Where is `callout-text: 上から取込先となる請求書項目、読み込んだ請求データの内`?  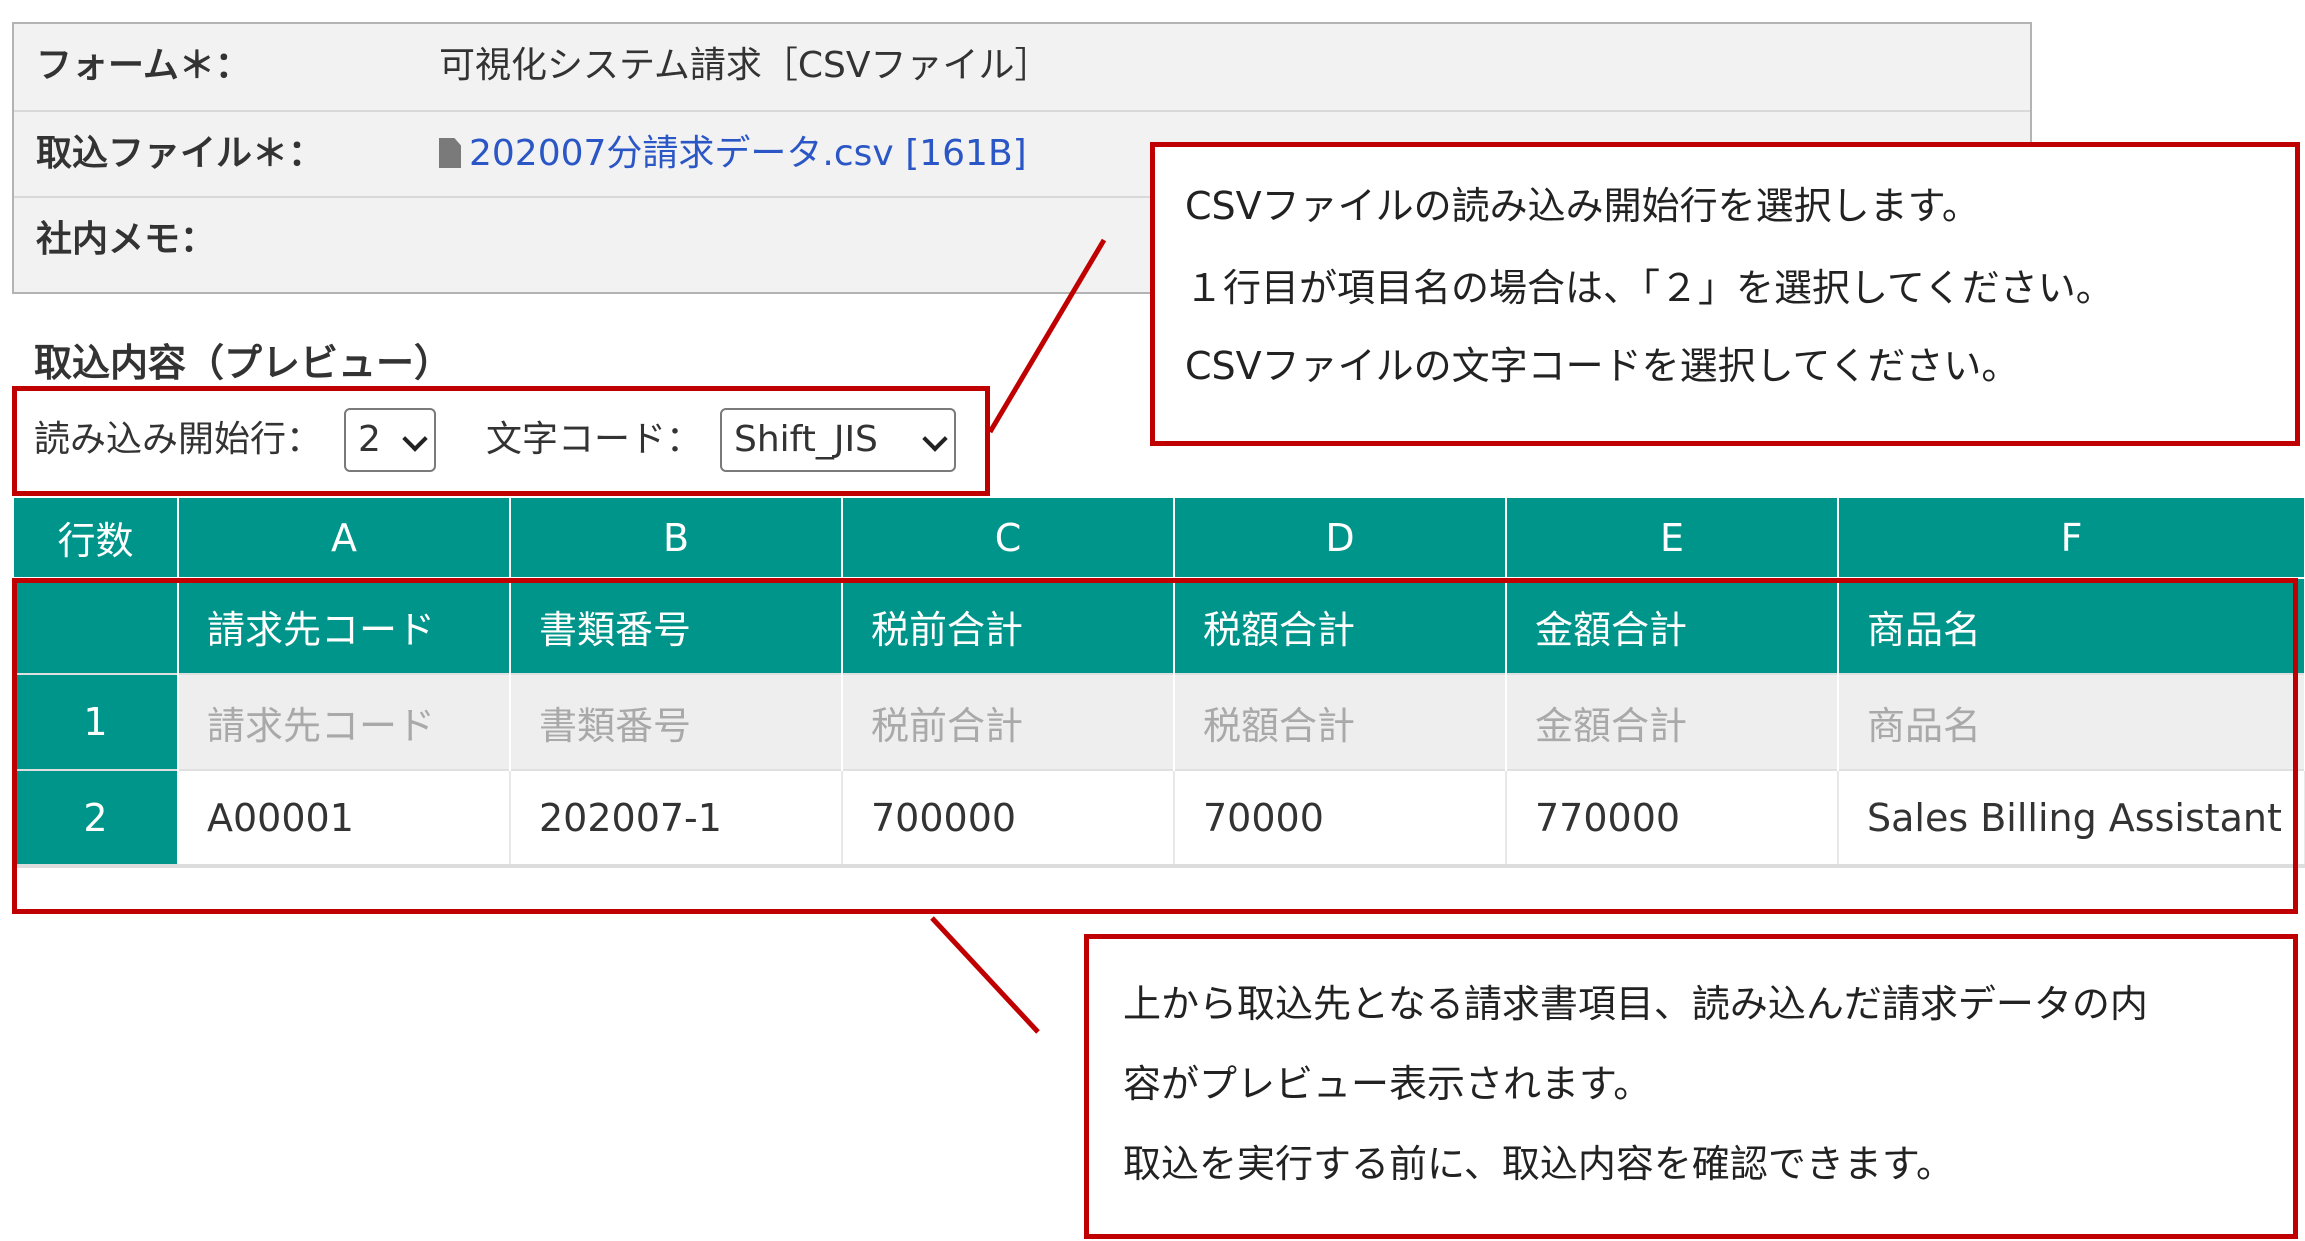 callout-text: 上から取込先となる請求書項目、読み込んだ請求データの内 is located at coordinates (1635, 1004).